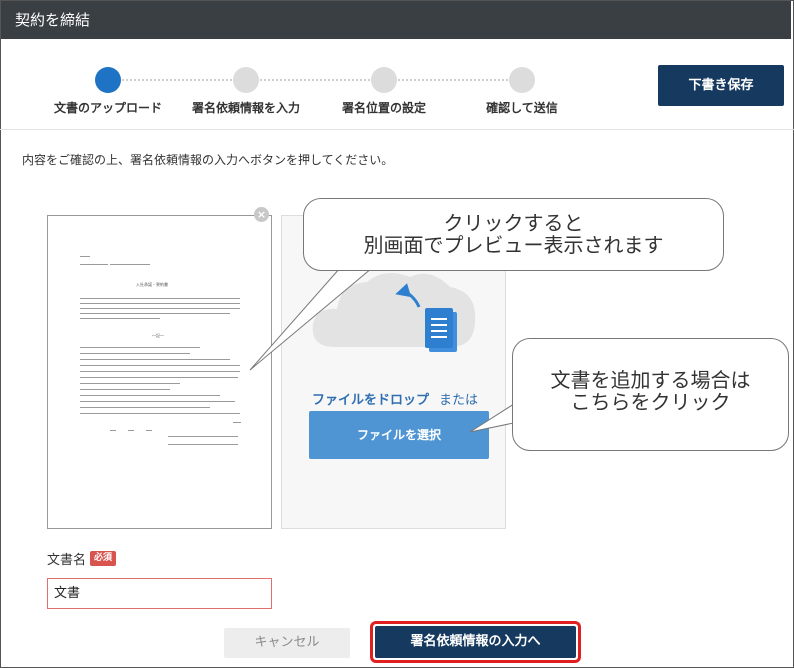 This screenshot has height=668, width=794. Describe the element at coordinates (245, 108) in the screenshot. I see `step-label-request-info: 署名依頼情報を入力` at that location.